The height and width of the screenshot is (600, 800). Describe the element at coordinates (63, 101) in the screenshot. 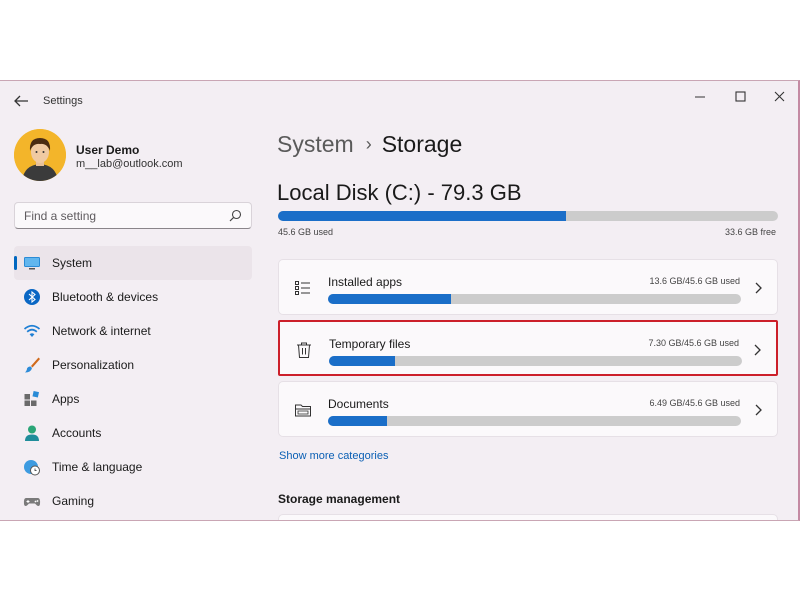

I see `app-title: Settings` at that location.